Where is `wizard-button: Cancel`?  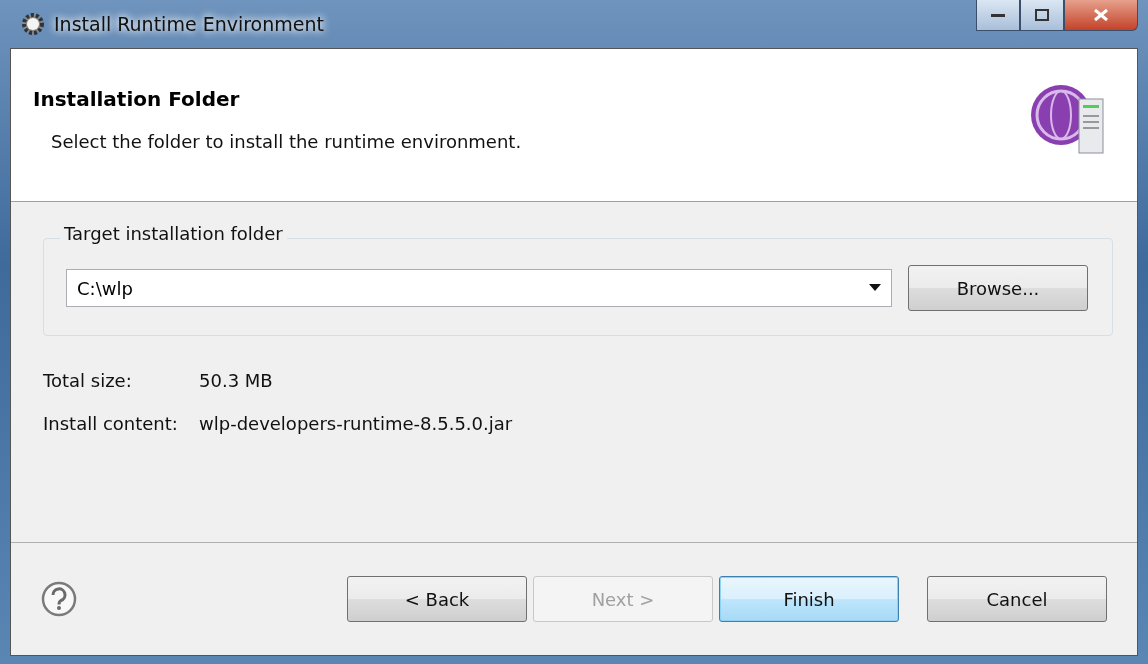 wizard-button: Cancel is located at coordinates (1017, 599).